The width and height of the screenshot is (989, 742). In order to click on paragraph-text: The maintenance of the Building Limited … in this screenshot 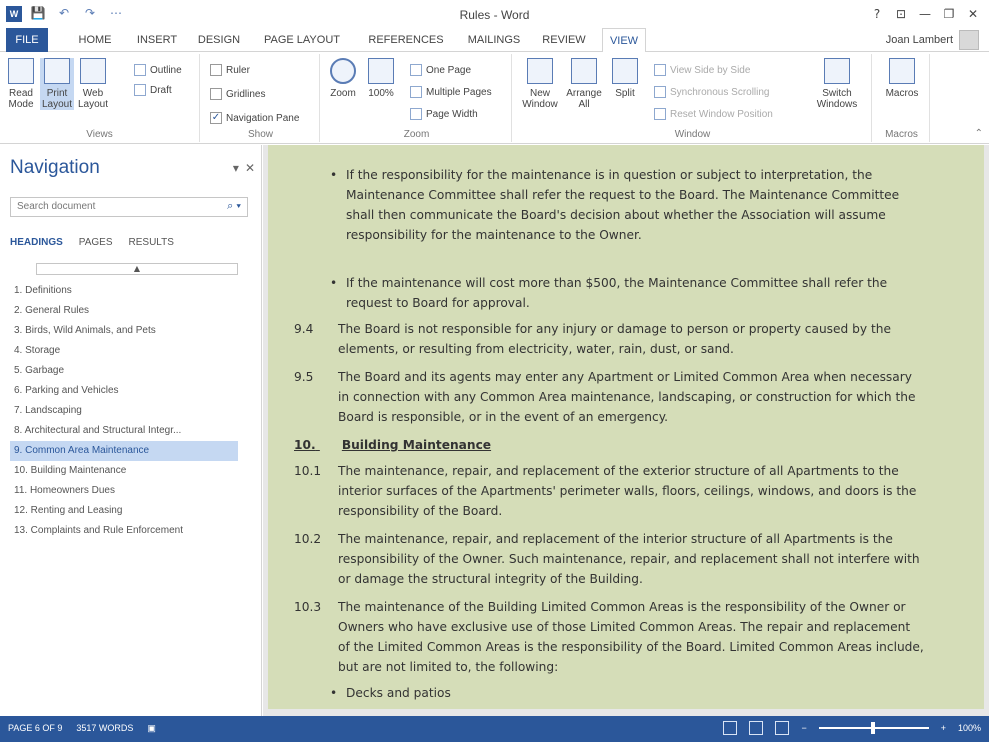, I will do `click(631, 637)`.